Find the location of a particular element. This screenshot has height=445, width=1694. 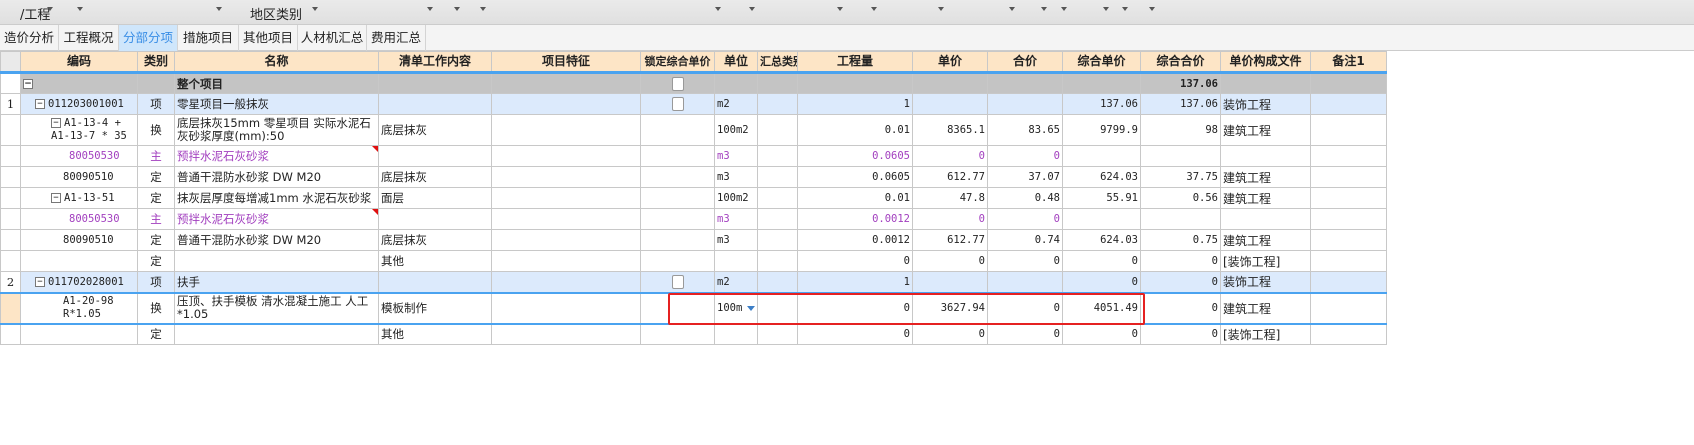

tab-sub-items: 分部分项 is located at coordinates (148, 38).